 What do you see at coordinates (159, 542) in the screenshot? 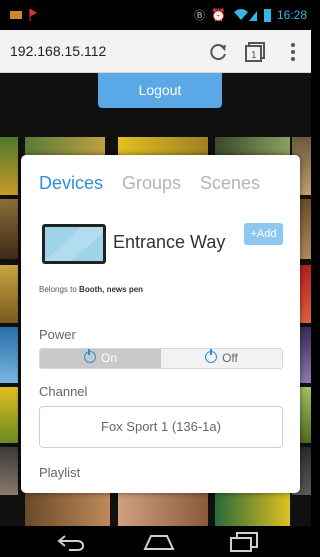
I see `home-icon` at bounding box center [159, 542].